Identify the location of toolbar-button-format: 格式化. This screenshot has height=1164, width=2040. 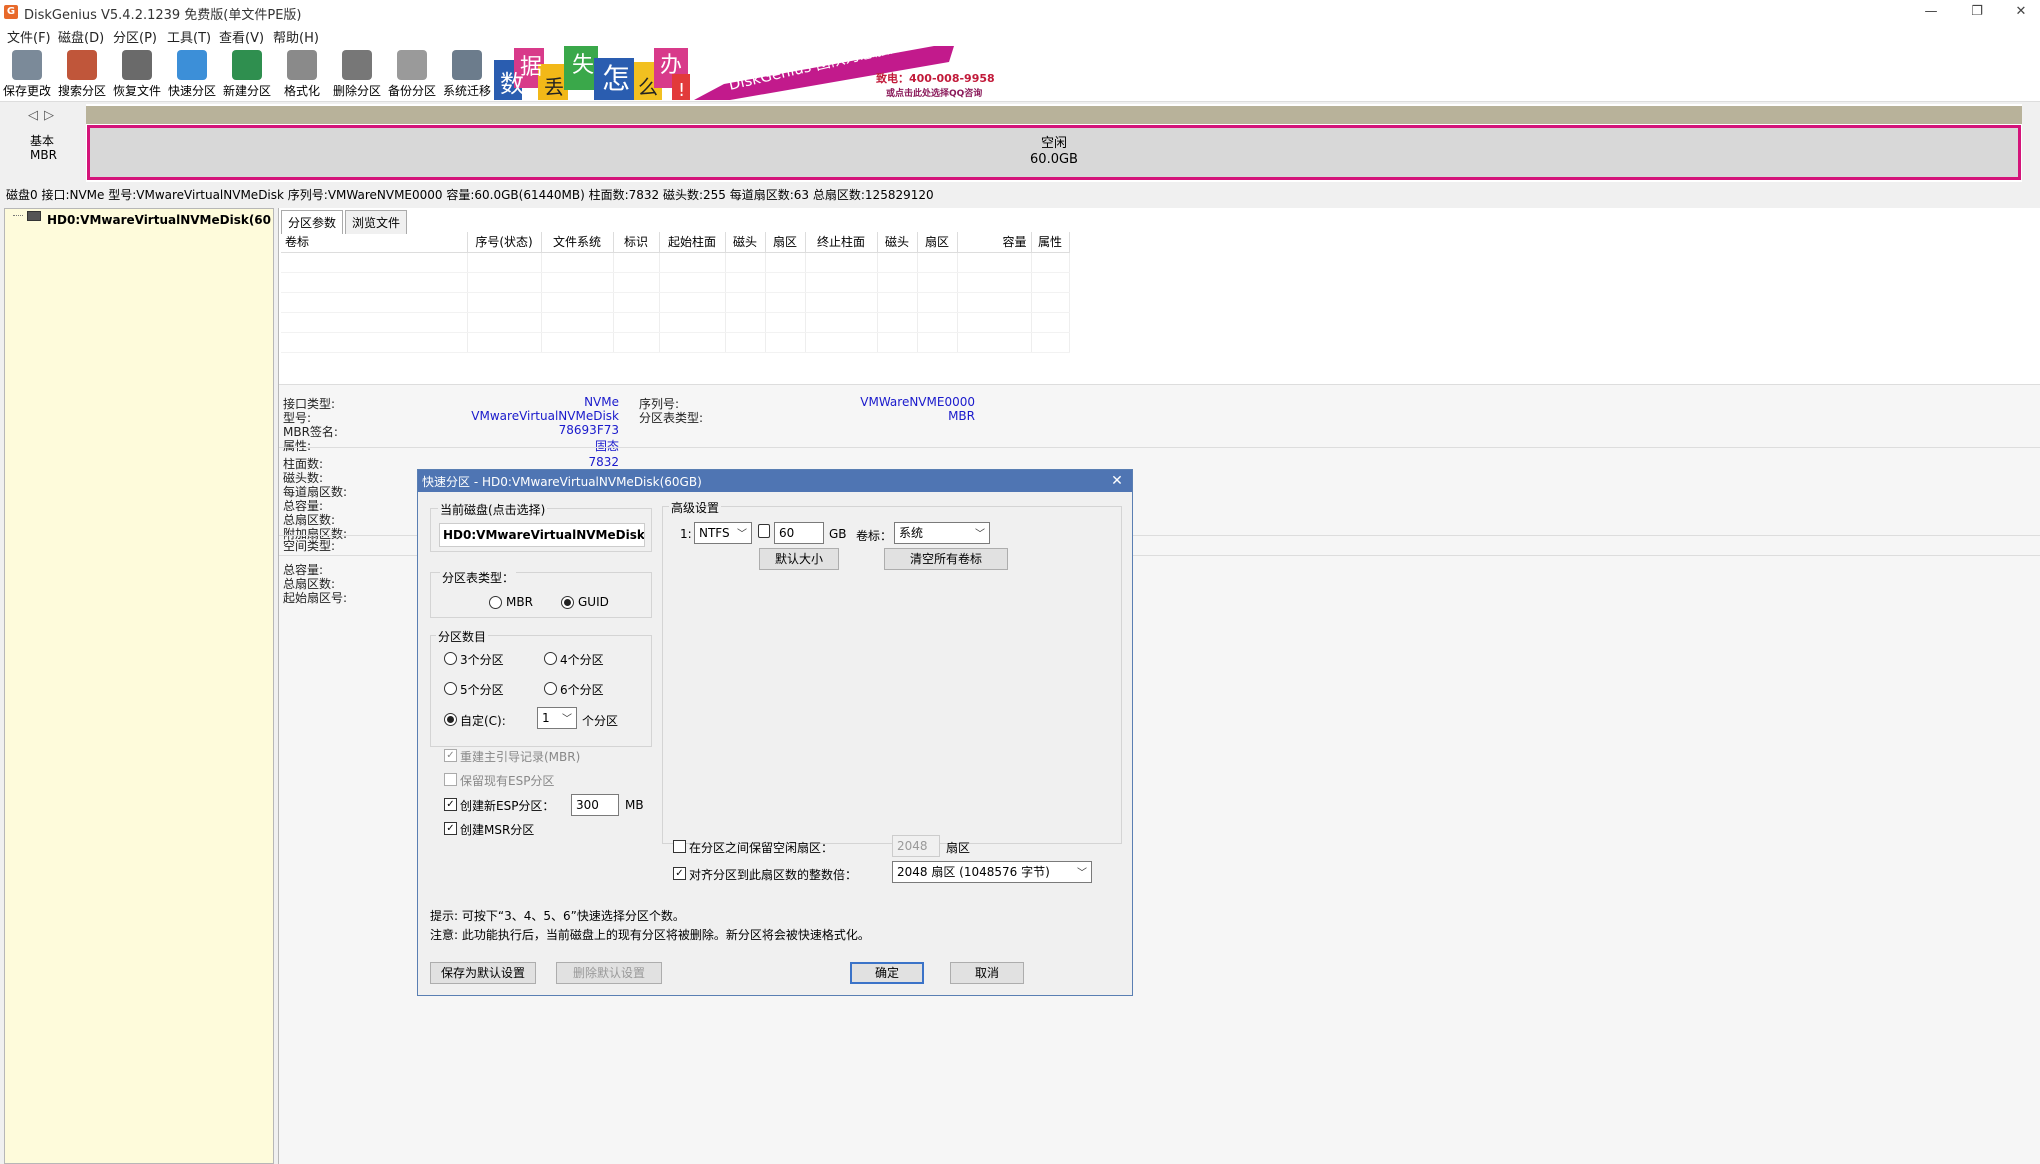
(302, 74).